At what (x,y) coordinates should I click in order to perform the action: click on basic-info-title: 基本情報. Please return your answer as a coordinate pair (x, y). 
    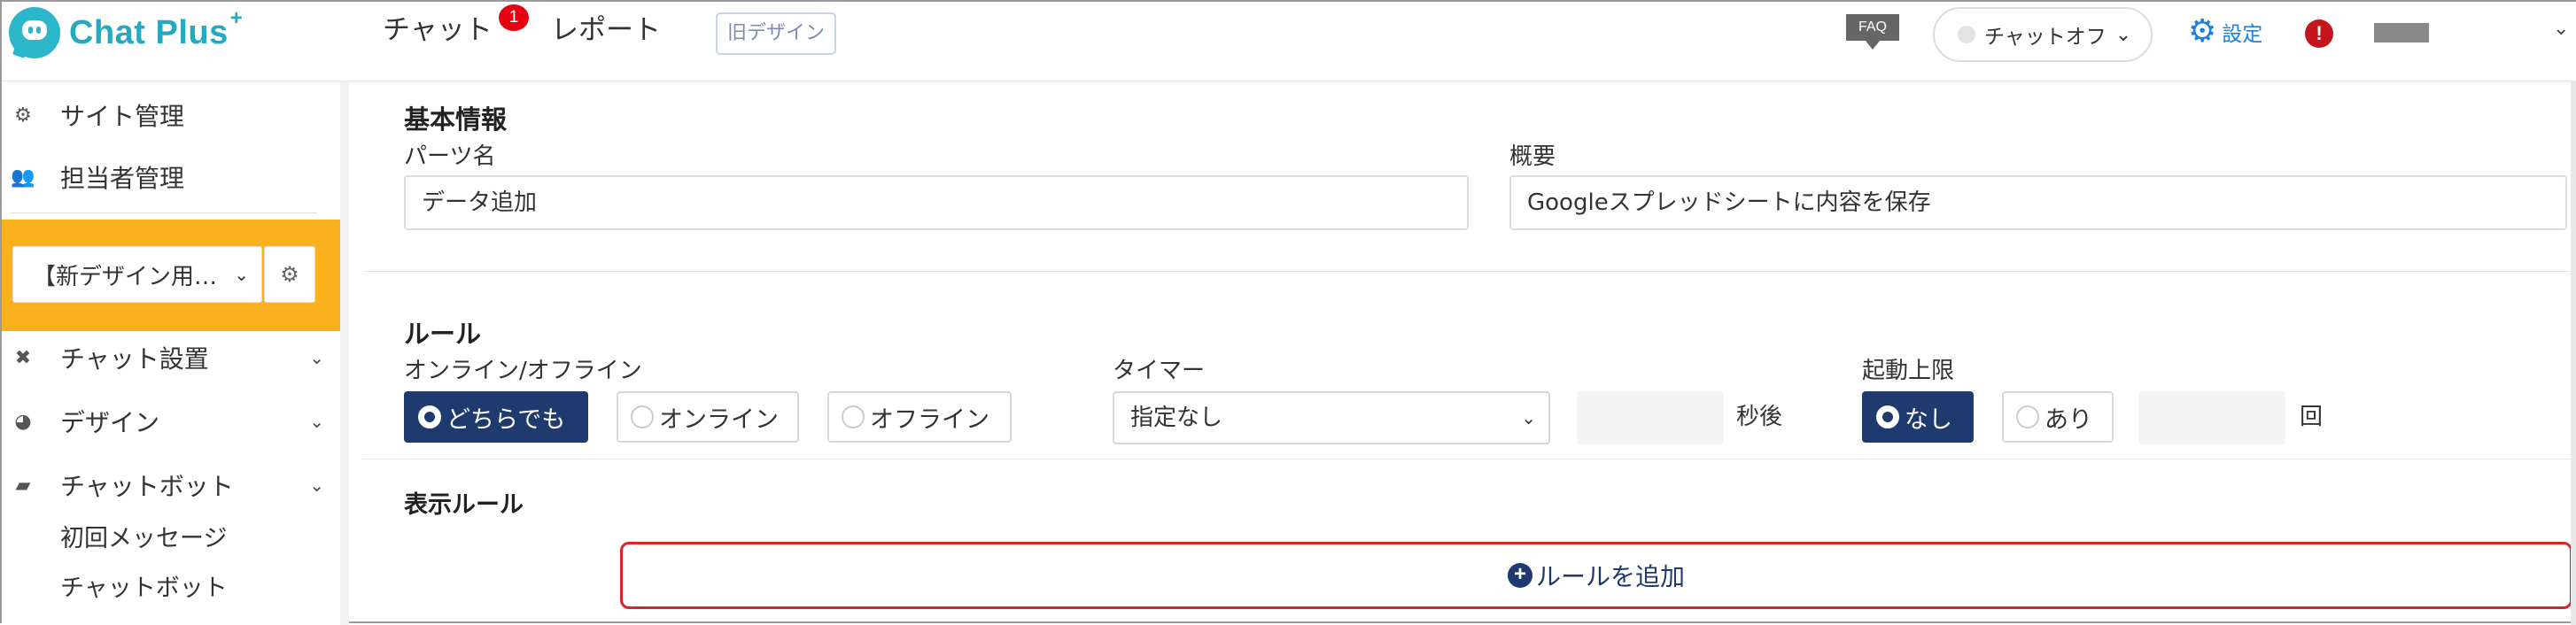
    Looking at the image, I should click on (456, 119).